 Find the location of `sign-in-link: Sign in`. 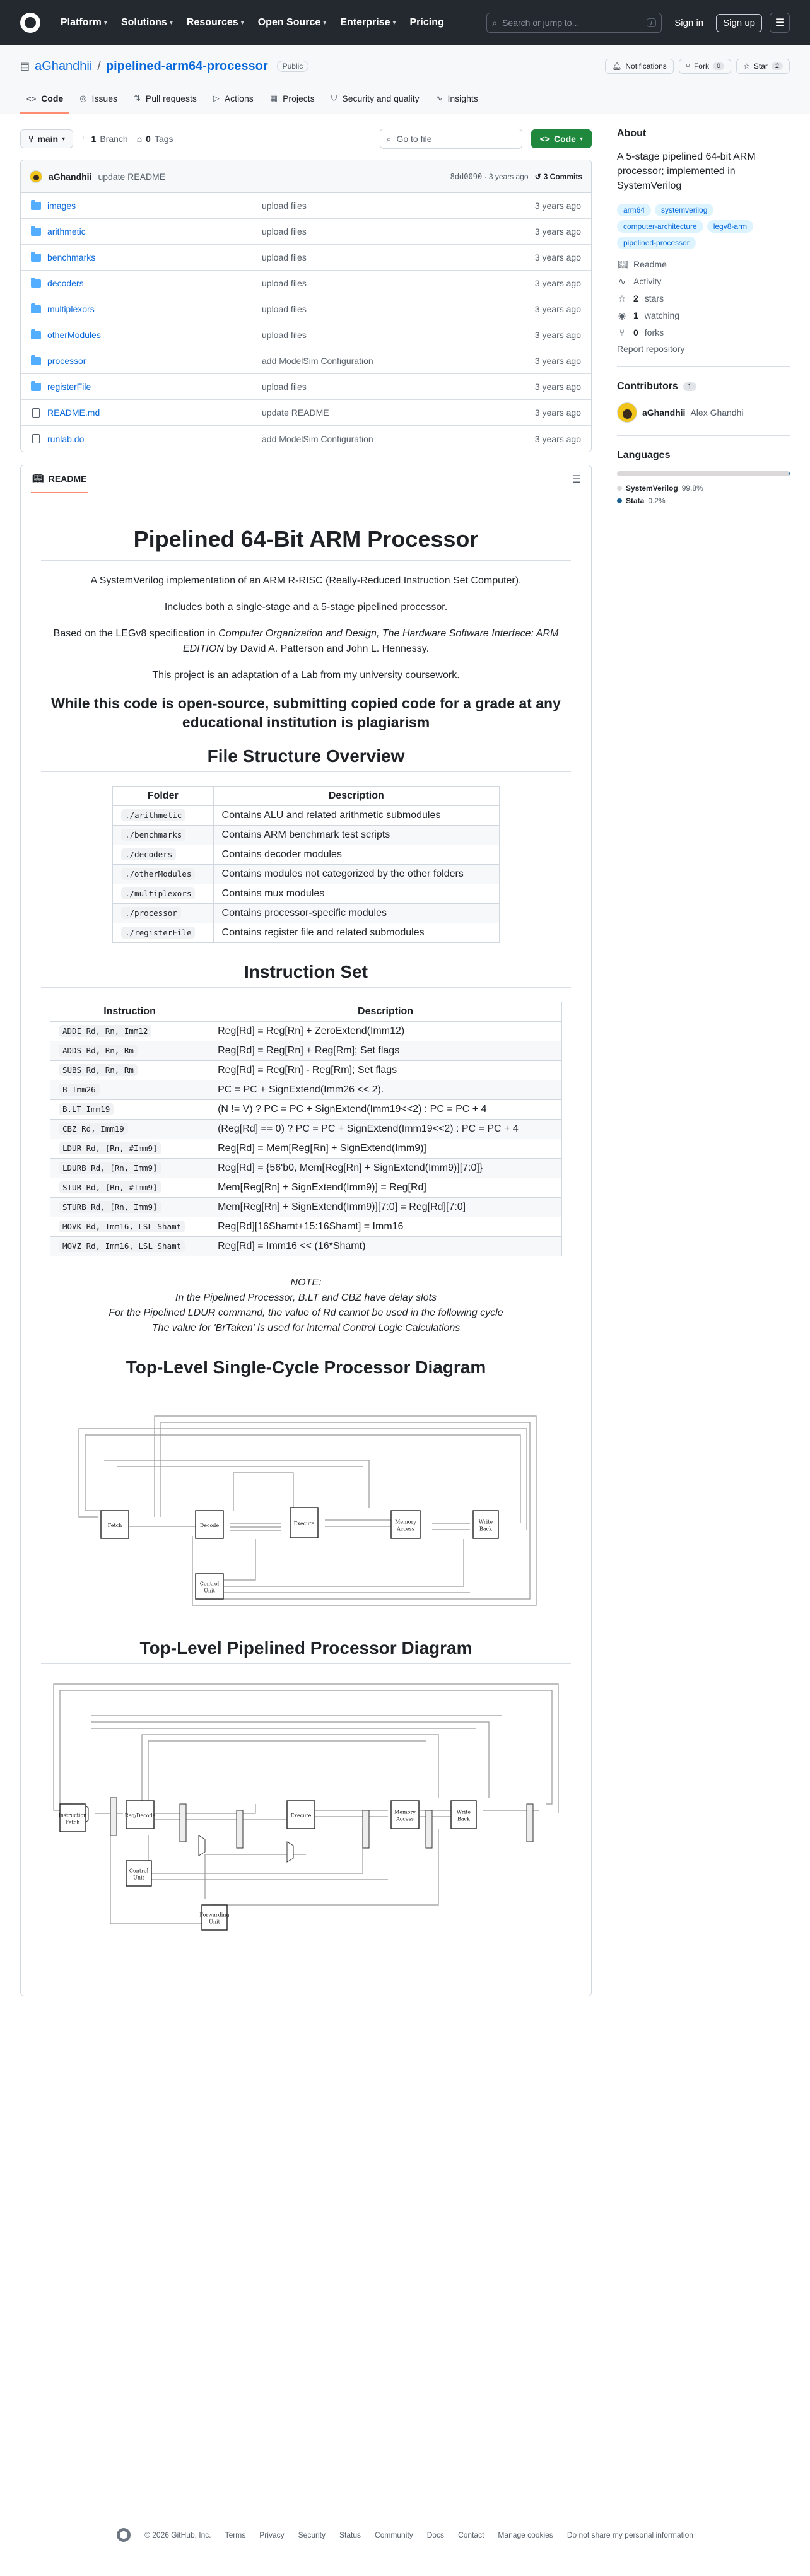

sign-in-link: Sign in is located at coordinates (689, 23).